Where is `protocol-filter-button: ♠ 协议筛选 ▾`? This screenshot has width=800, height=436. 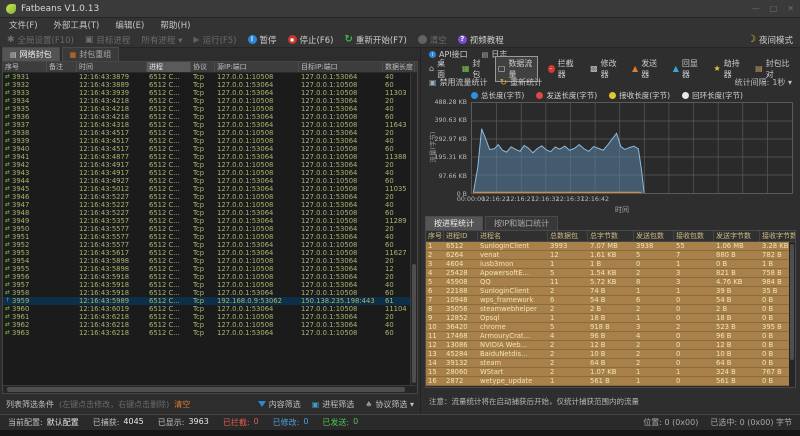
protocol-filter-button: ♠ 协议筛选 ▾ is located at coordinates (389, 404).